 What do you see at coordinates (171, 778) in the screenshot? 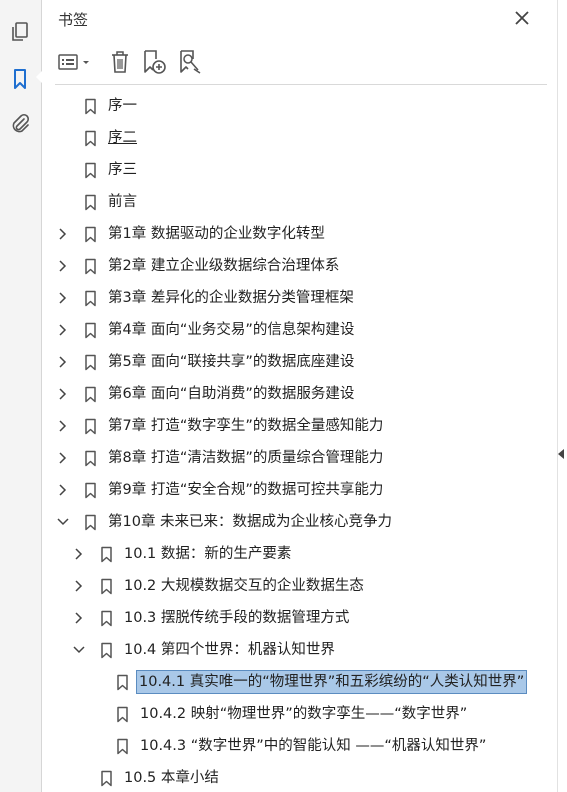
I see `bookmark-label: 10.5 本章小结` at bounding box center [171, 778].